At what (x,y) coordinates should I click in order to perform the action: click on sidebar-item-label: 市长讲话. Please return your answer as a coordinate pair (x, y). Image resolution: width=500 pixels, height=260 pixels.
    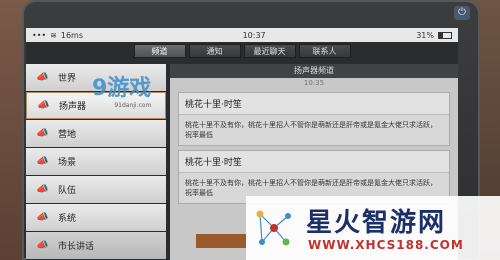
    Looking at the image, I should click on (76, 247).